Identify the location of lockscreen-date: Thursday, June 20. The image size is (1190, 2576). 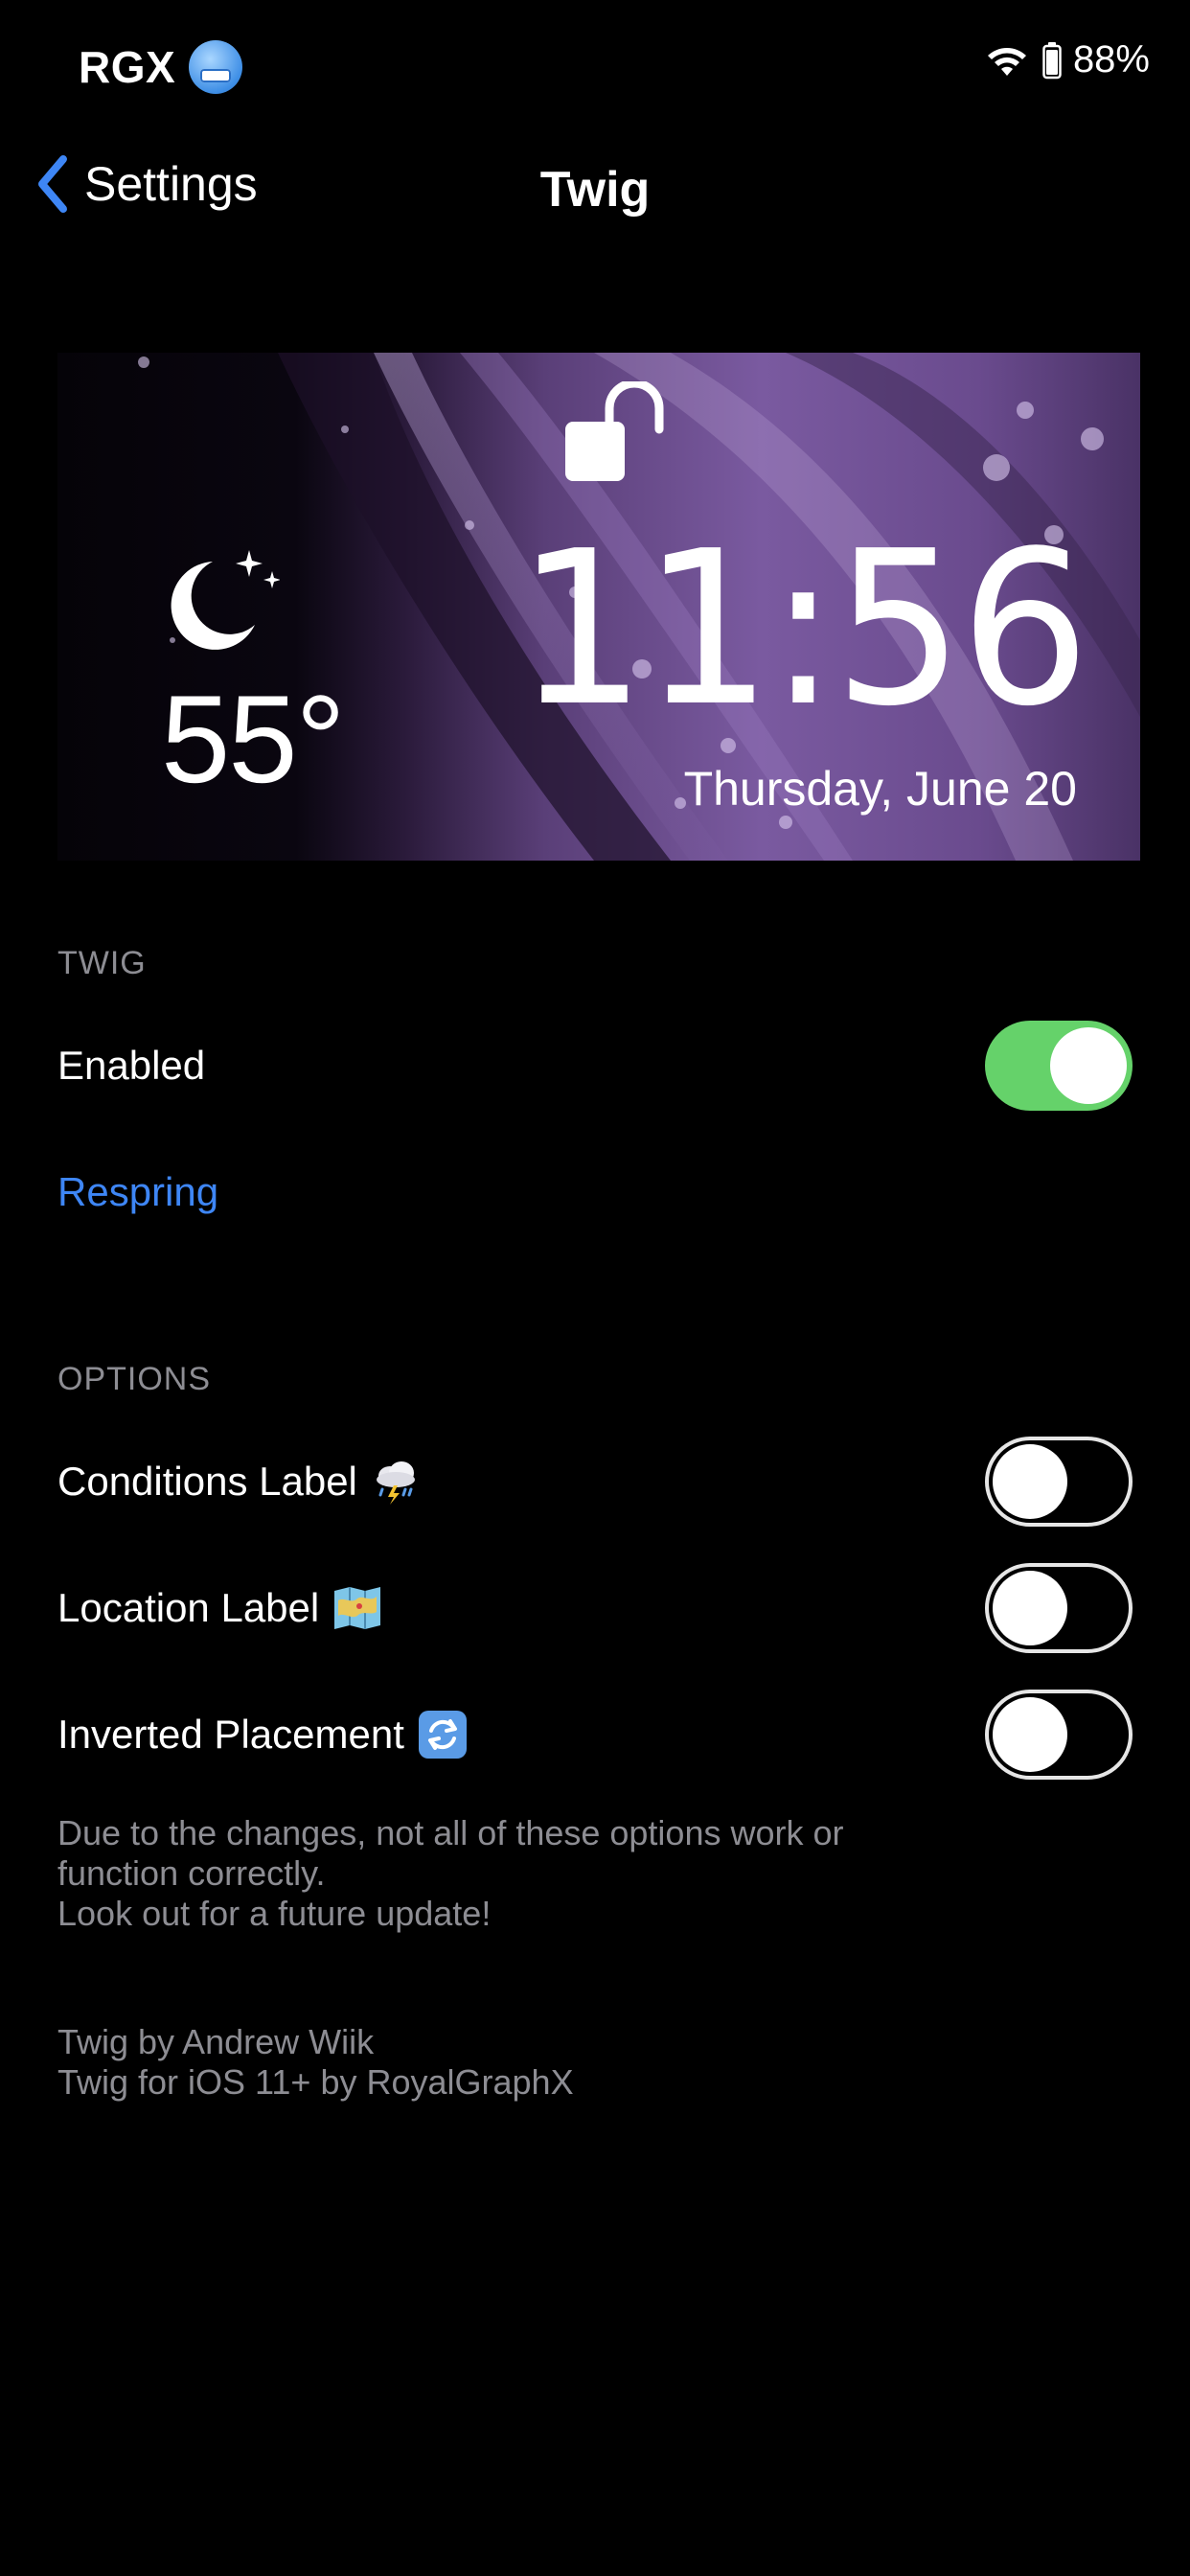
(880, 789).